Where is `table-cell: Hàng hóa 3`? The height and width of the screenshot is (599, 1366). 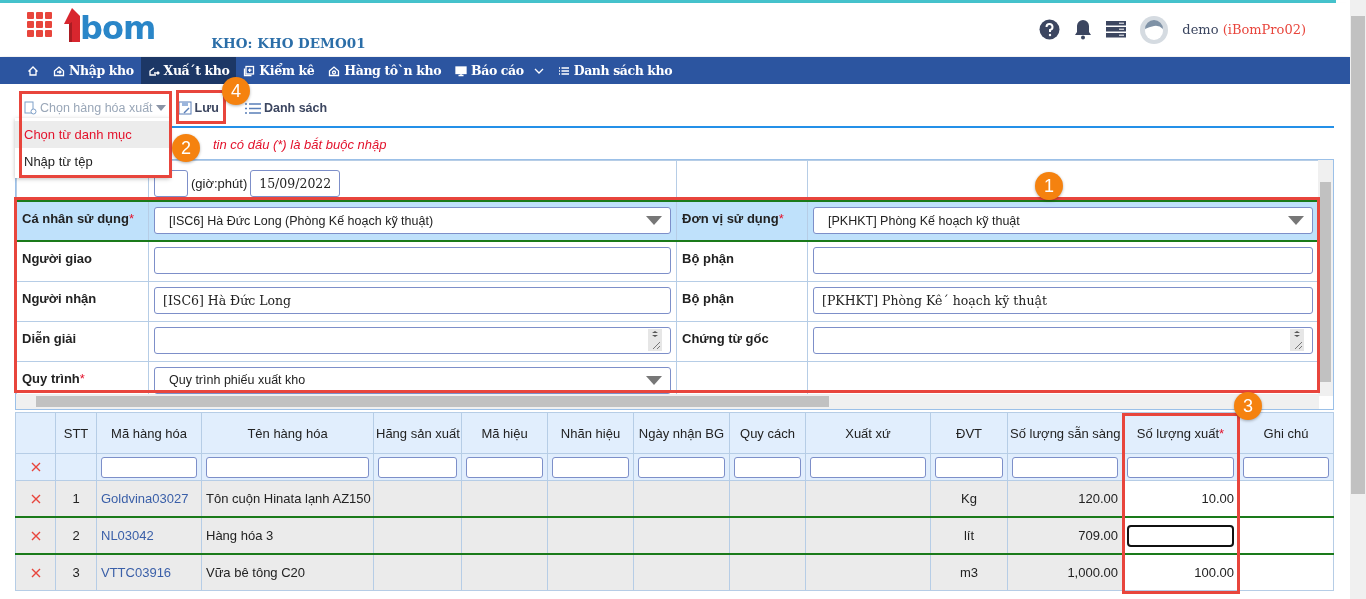 table-cell: Hàng hóa 3 is located at coordinates (287, 535).